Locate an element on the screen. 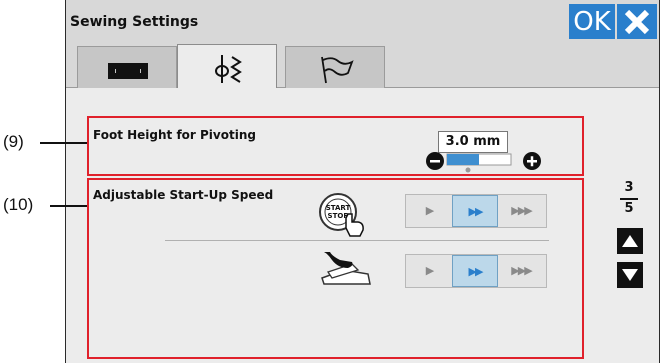 The height and width of the screenshot is (363, 660). page-down-button is located at coordinates (630, 275).